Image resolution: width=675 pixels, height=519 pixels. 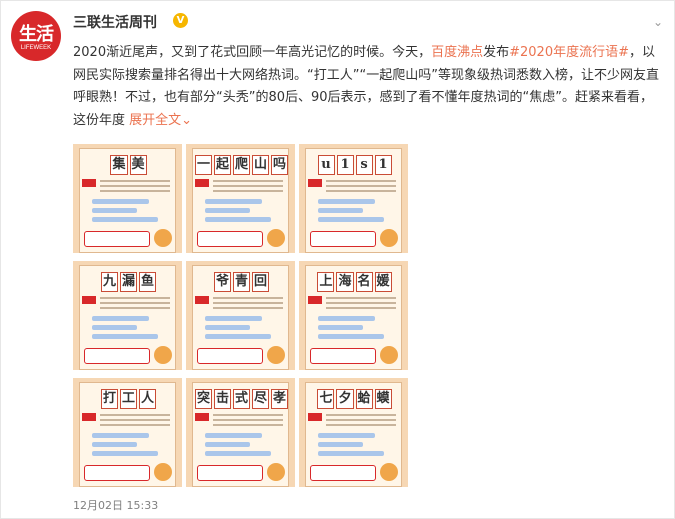 What do you see at coordinates (109, 399) in the screenshot?
I see `buzzword-character: 打` at bounding box center [109, 399].